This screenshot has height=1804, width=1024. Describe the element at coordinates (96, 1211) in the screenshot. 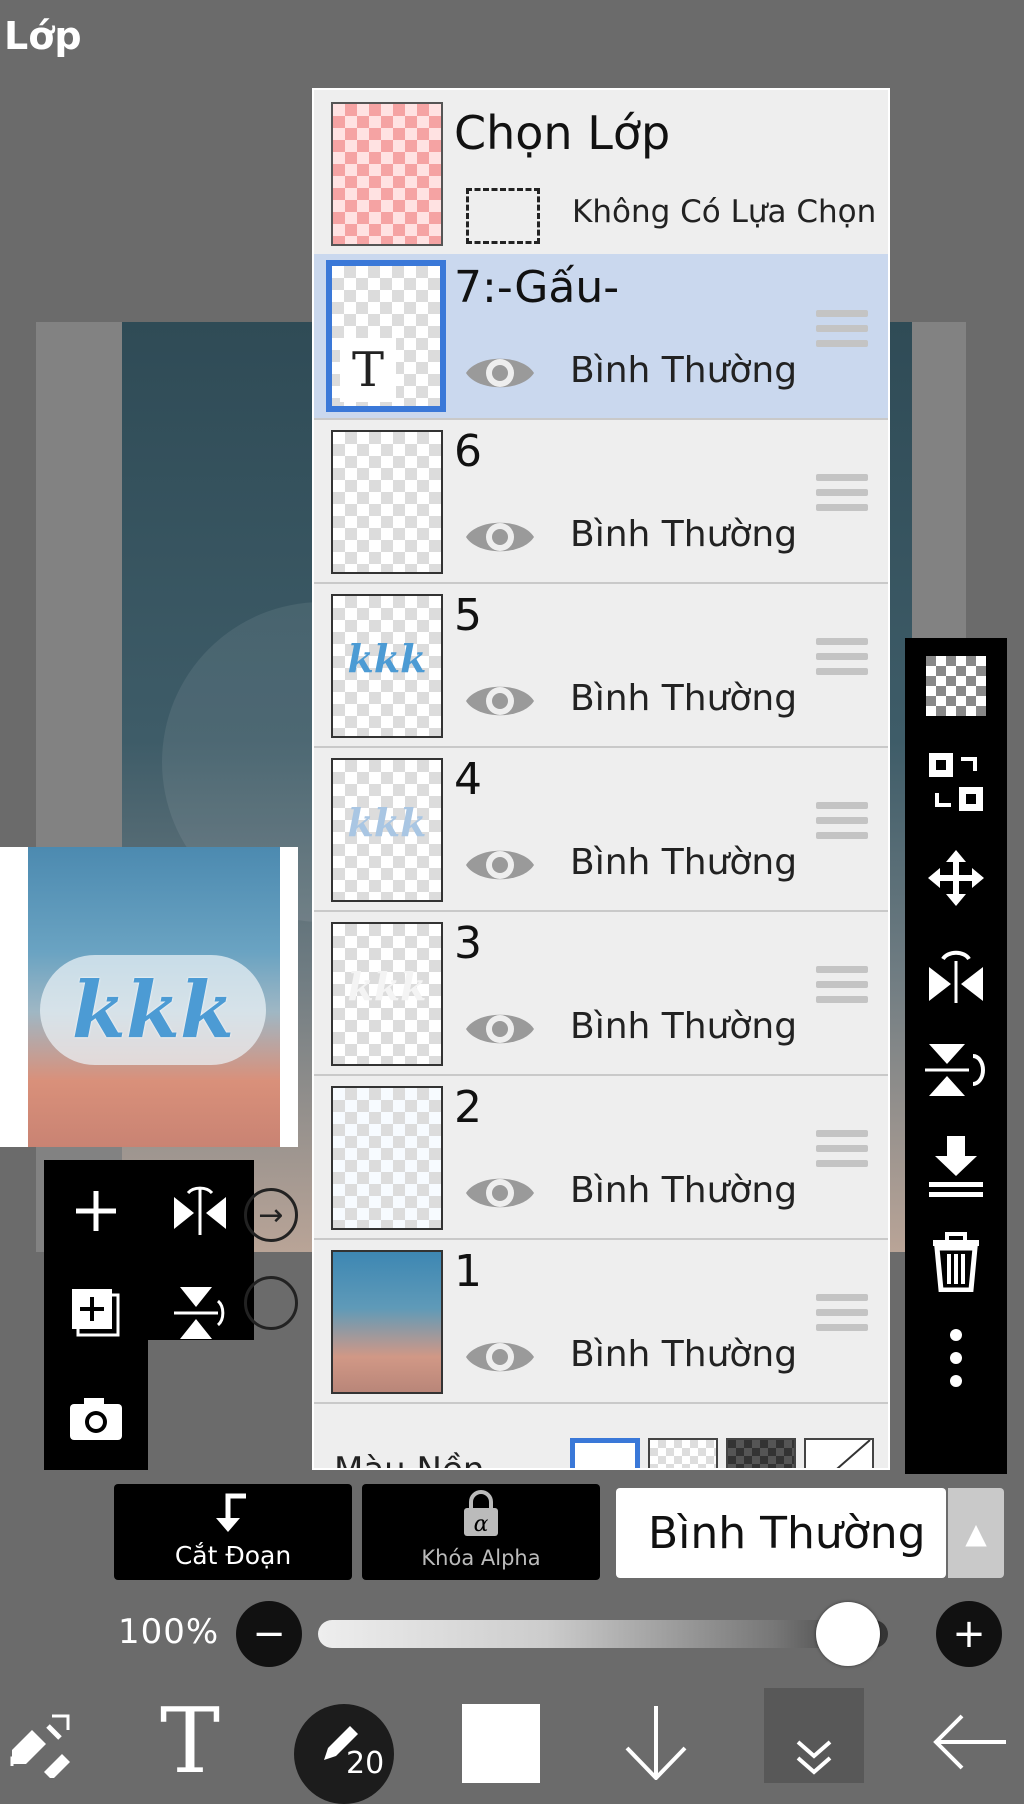

I see `add-layer-button` at that location.